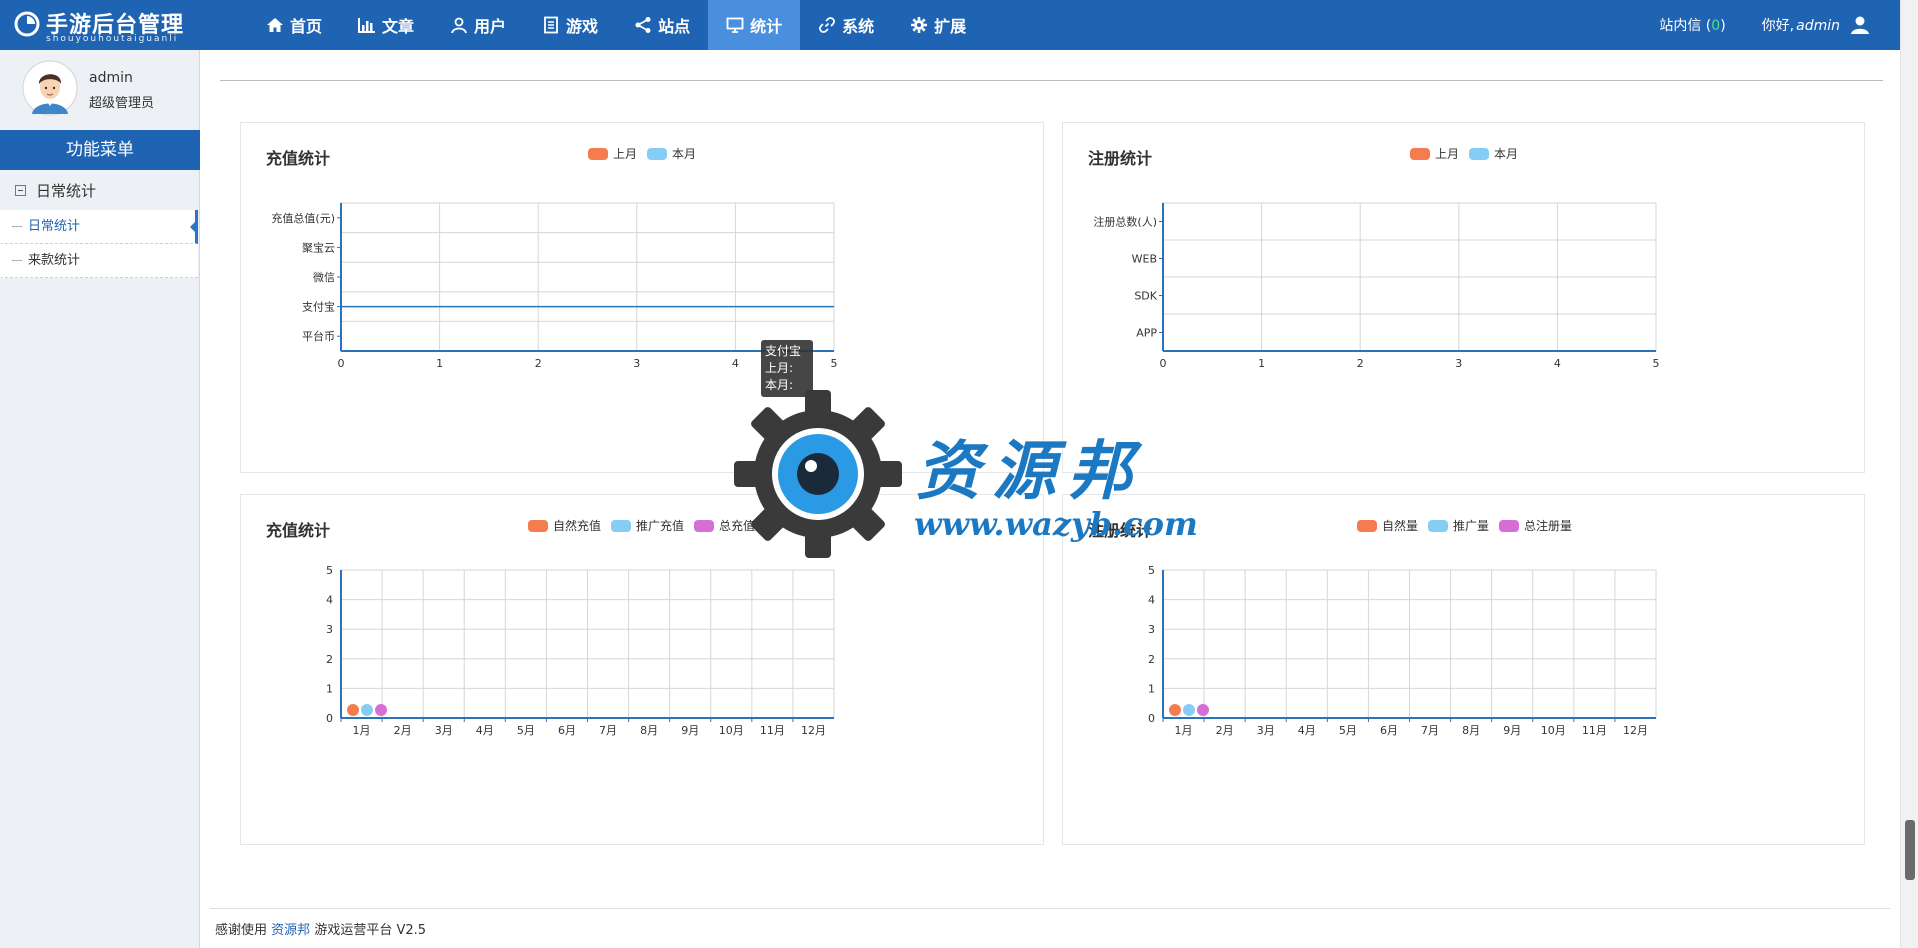  What do you see at coordinates (570, 25) in the screenshot?
I see `nav-item-games: 游戏` at bounding box center [570, 25].